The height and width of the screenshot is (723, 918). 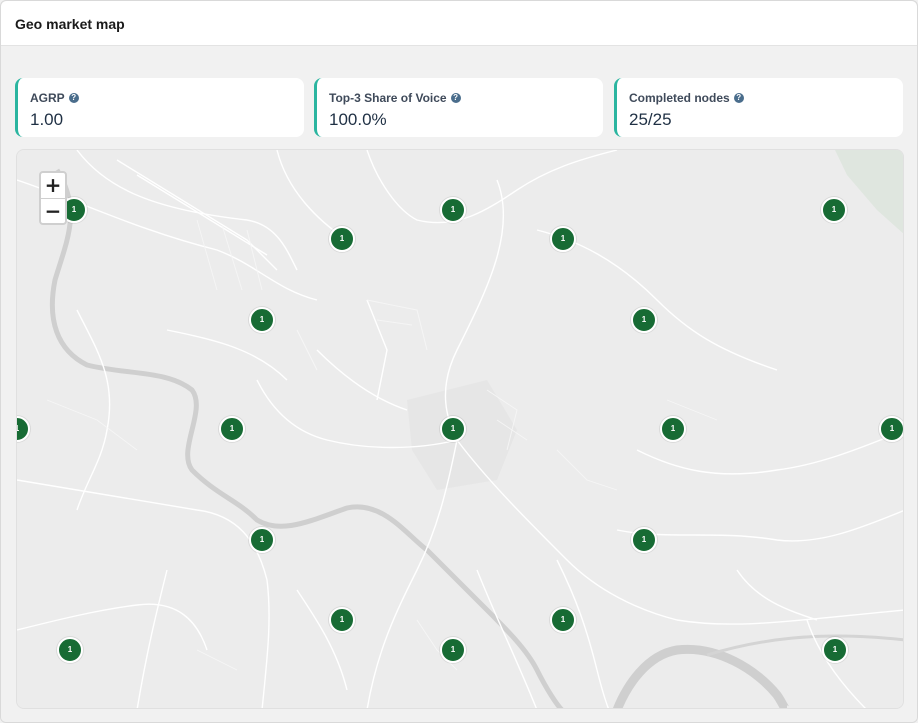 I want to click on panel-footer, so click(x=459, y=717).